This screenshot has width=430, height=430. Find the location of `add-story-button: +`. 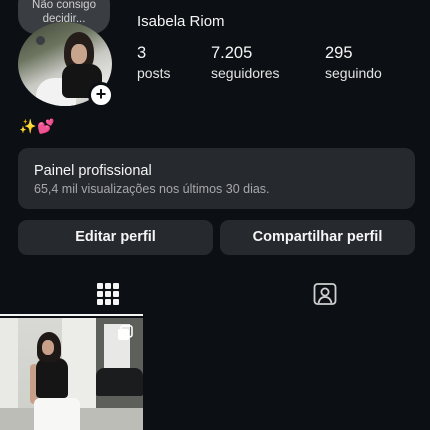

add-story-button: + is located at coordinates (101, 95).